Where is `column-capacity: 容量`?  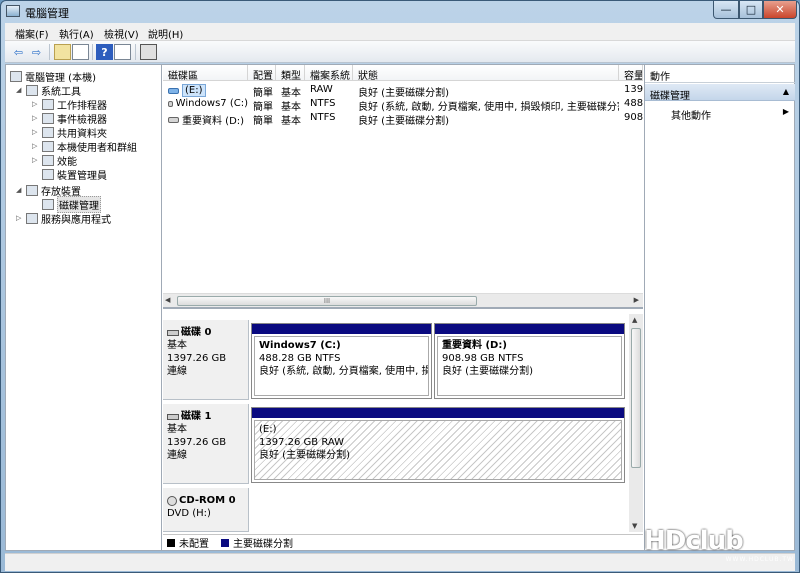 column-capacity: 容量 is located at coordinates (631, 73).